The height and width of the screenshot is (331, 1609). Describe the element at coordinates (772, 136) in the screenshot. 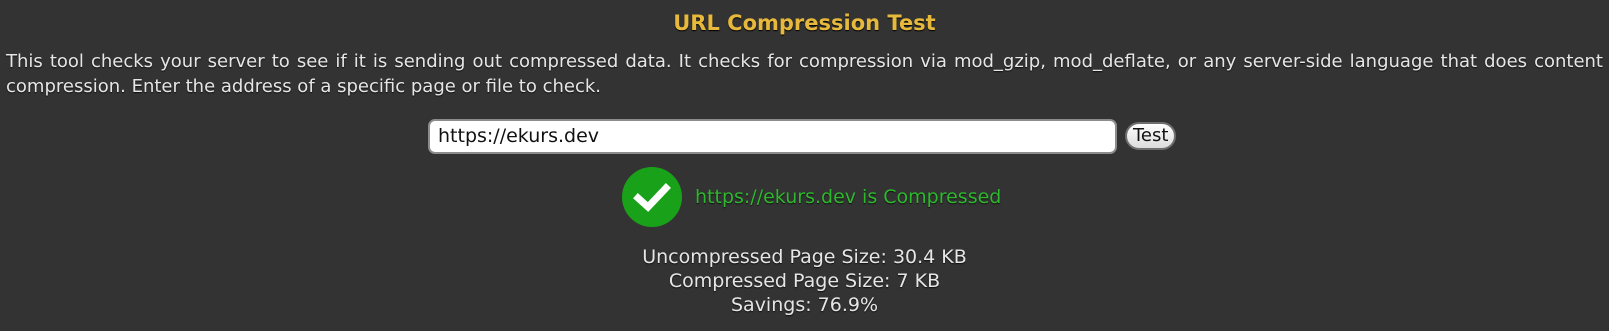

I see `url-input` at that location.